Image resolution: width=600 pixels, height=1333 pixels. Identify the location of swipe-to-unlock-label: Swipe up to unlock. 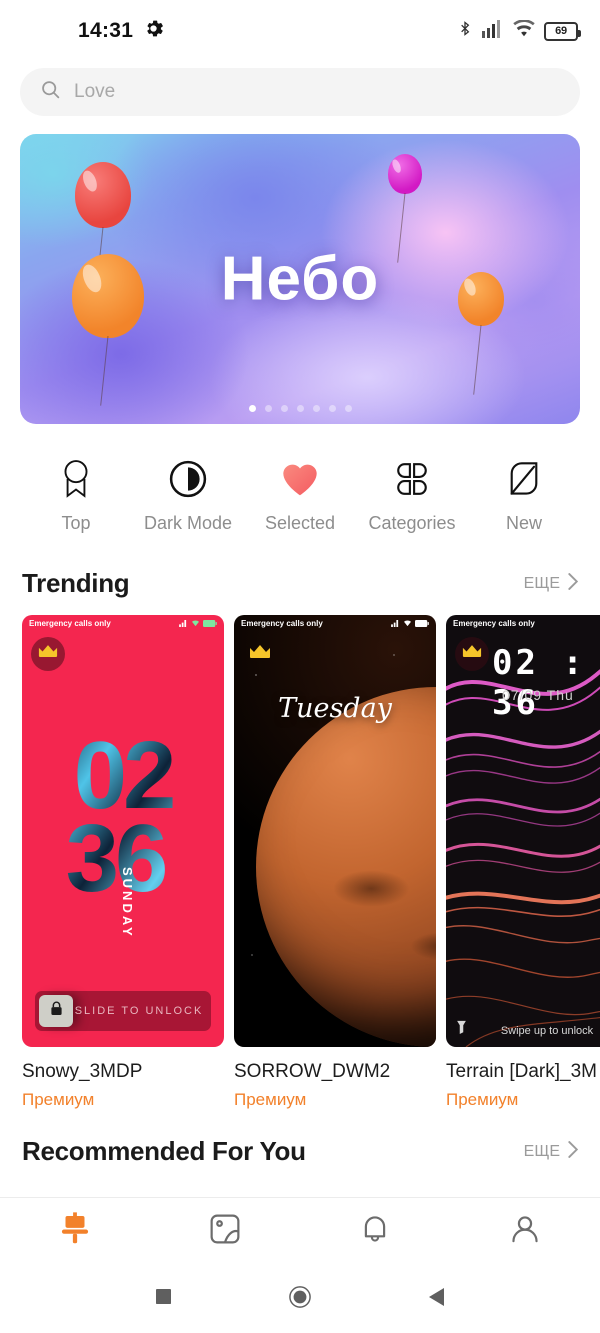
(547, 1031).